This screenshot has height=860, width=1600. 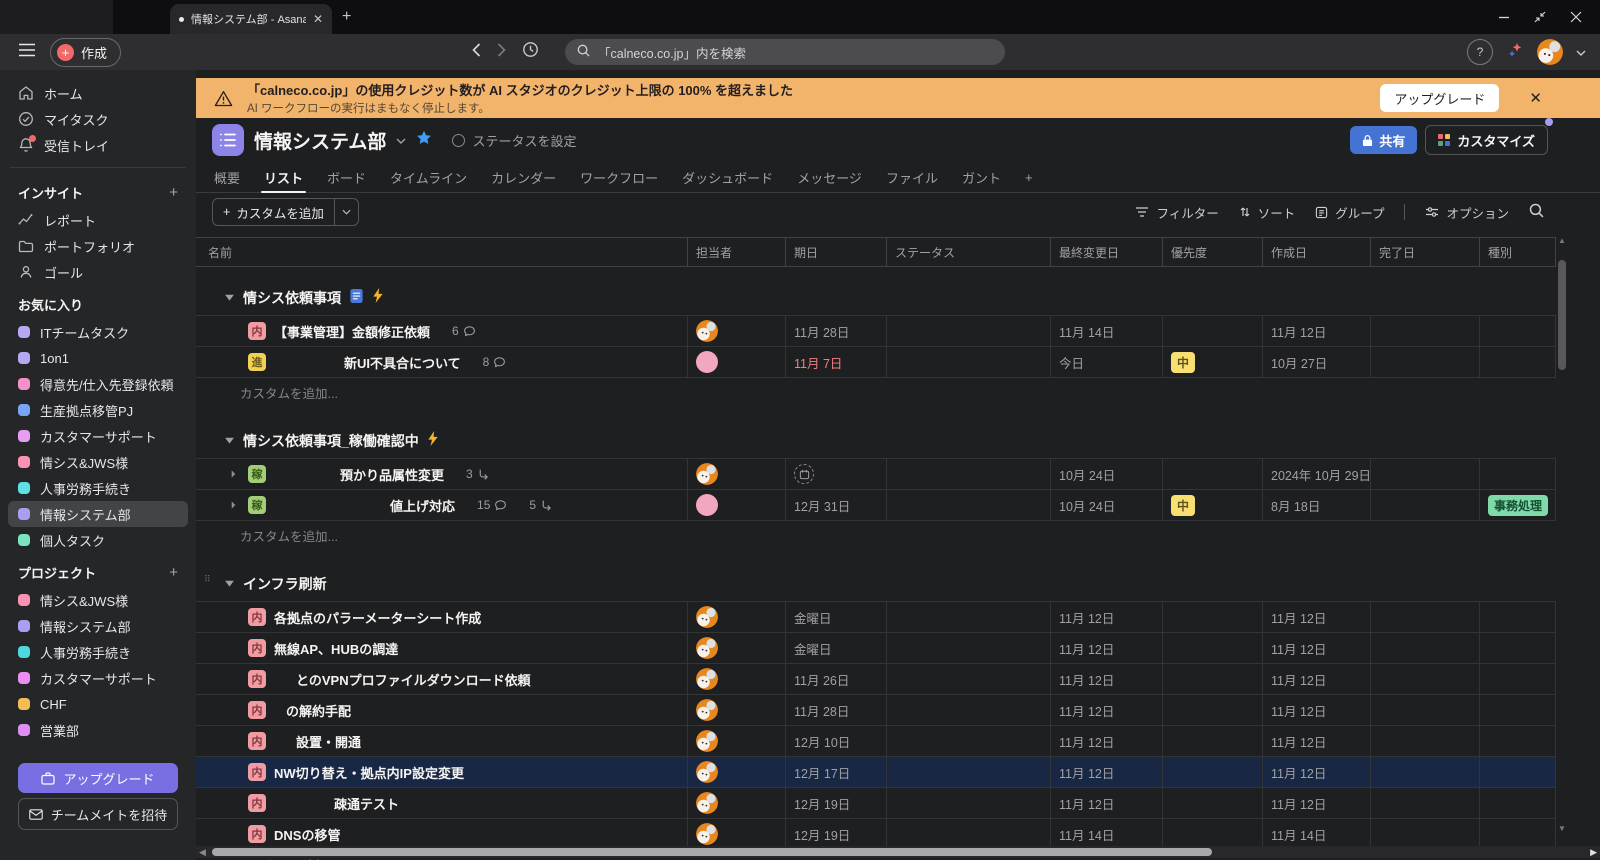 What do you see at coordinates (442, 331) in the screenshot?
I see `task-name-cell: 内【事業管理】金額修正依頼 6` at bounding box center [442, 331].